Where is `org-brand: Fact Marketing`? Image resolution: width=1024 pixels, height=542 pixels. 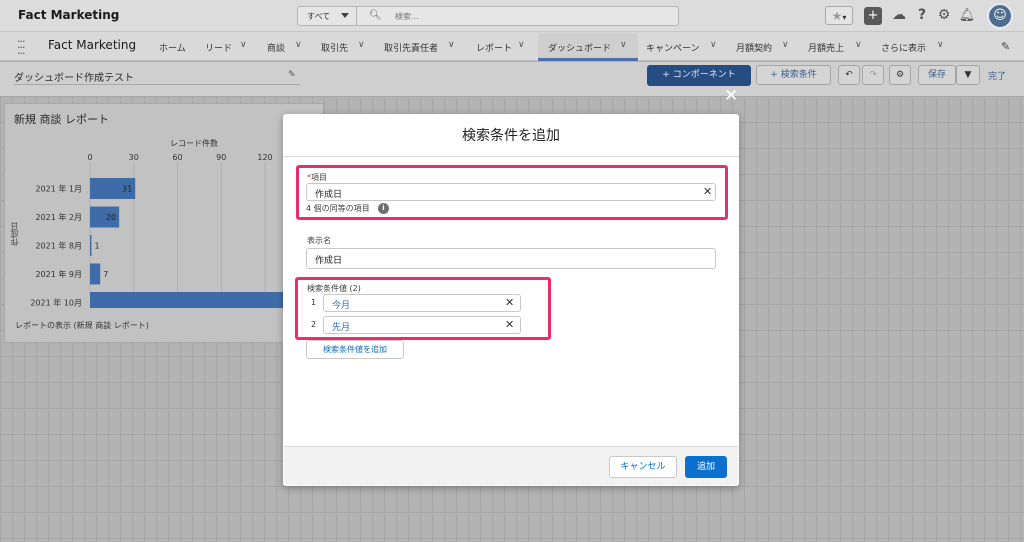
org-brand: Fact Marketing is located at coordinates (69, 15).